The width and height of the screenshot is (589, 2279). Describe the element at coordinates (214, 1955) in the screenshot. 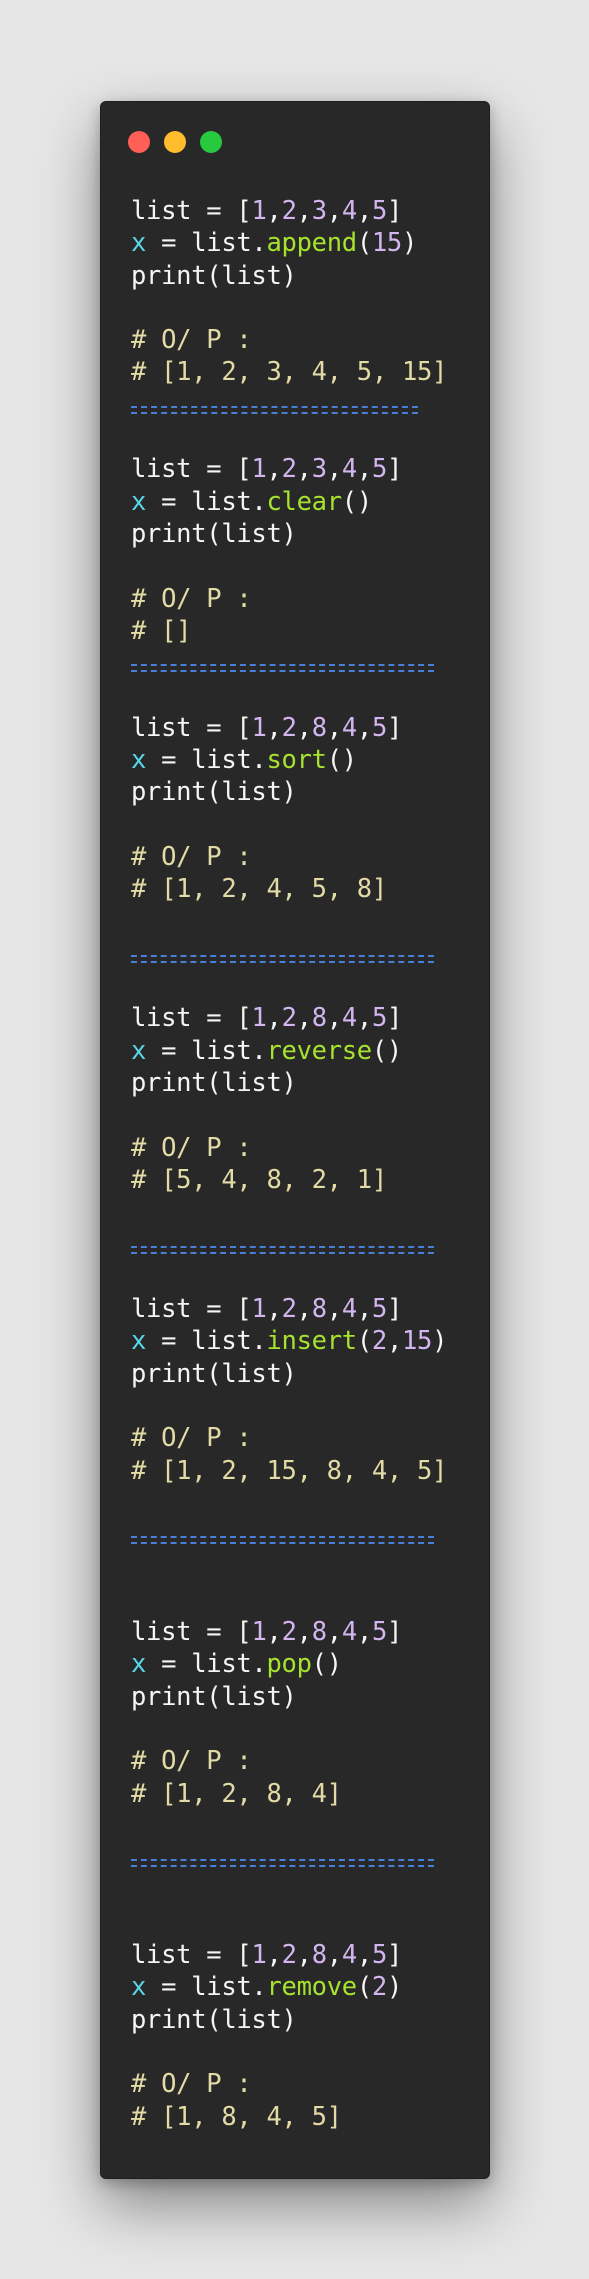

I see `assign-operator: =` at that location.